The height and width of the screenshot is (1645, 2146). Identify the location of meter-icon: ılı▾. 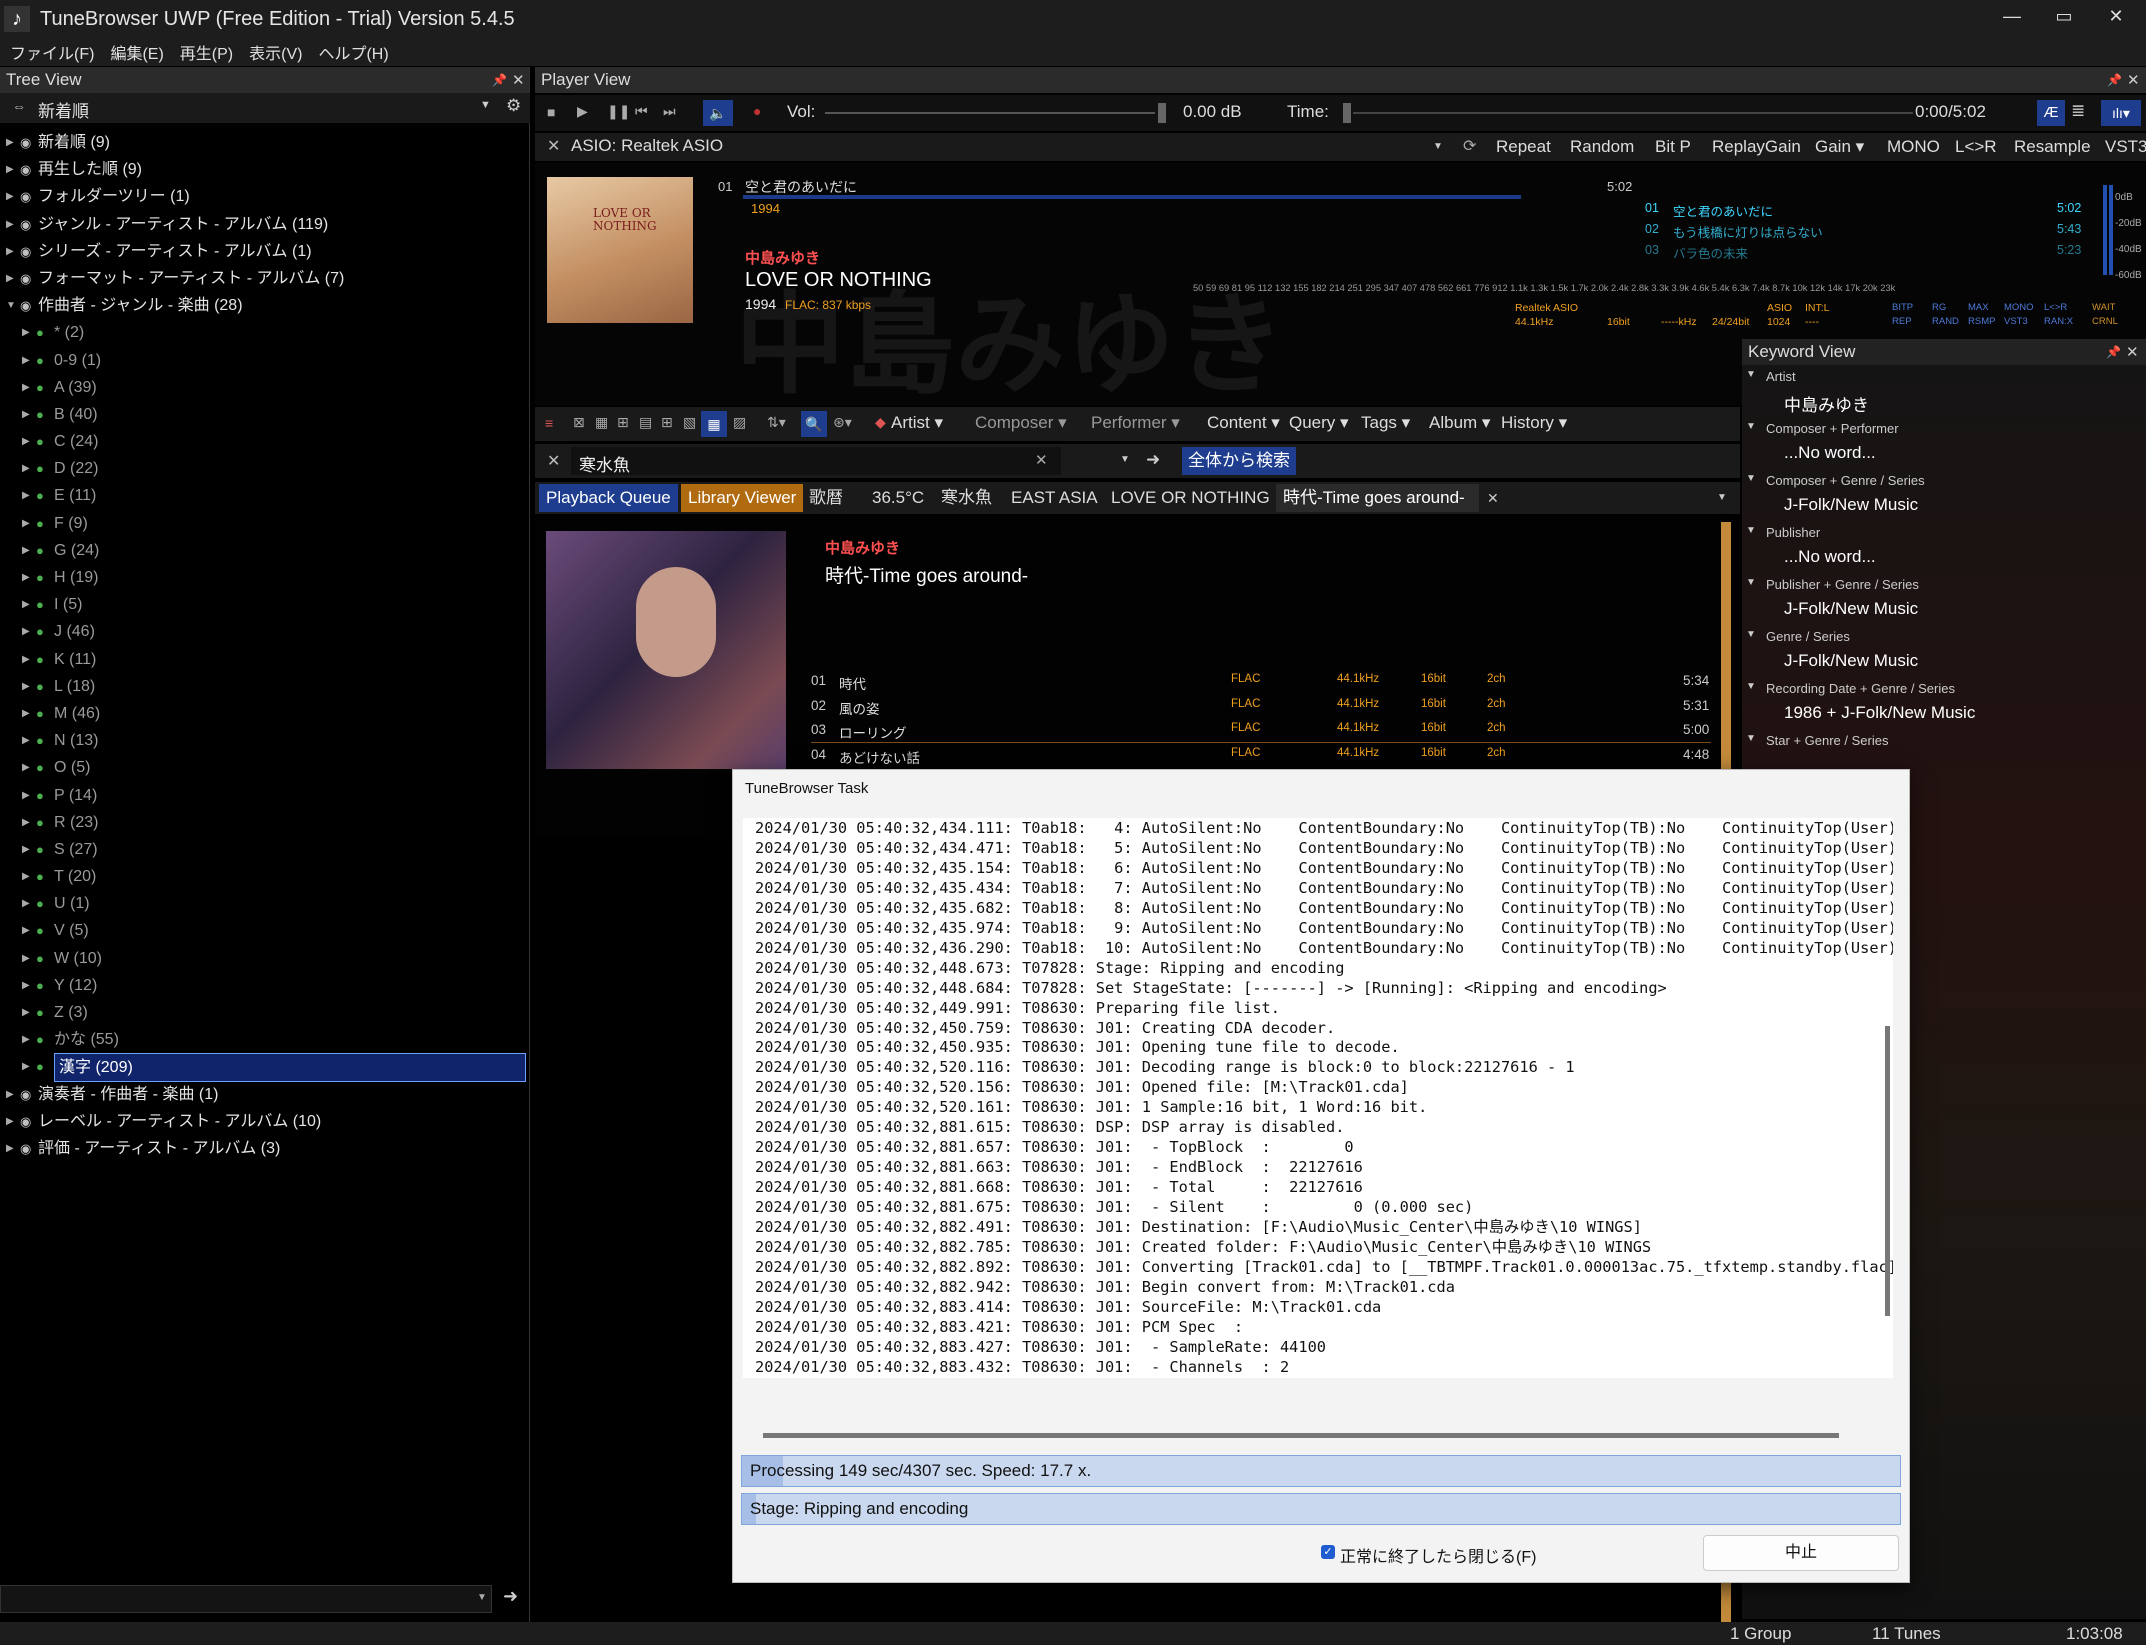
(2121, 113).